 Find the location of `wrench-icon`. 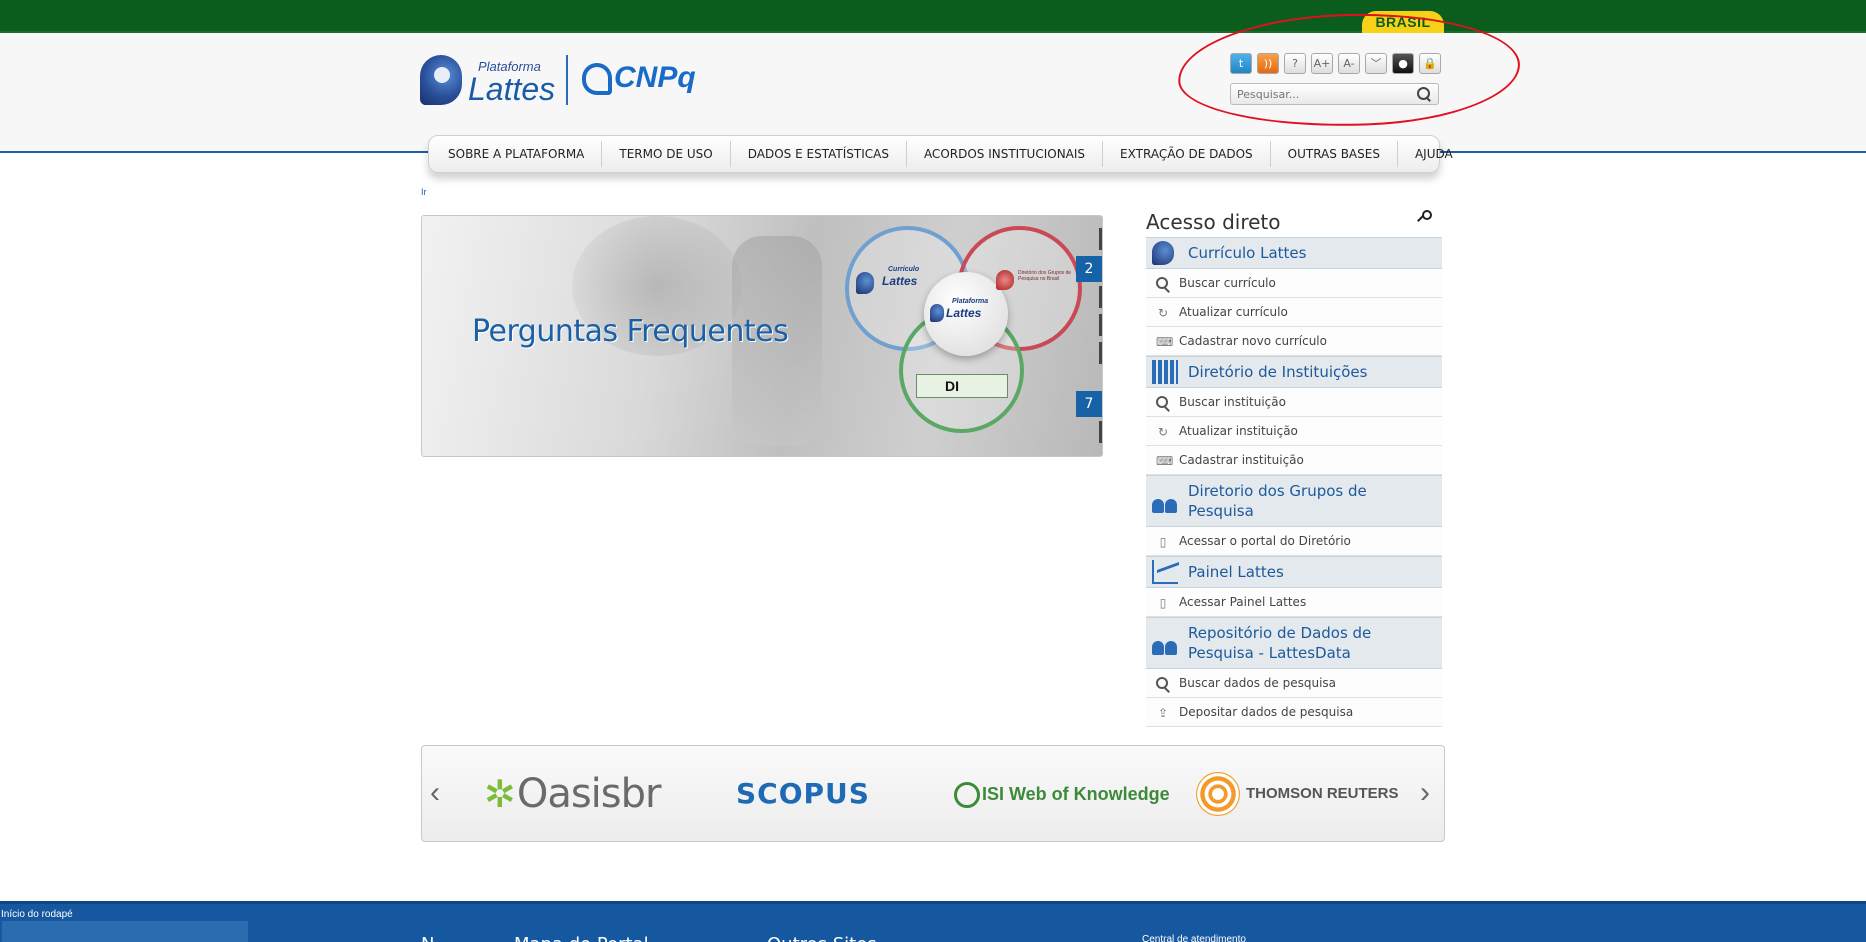

wrench-icon is located at coordinates (1424, 216).